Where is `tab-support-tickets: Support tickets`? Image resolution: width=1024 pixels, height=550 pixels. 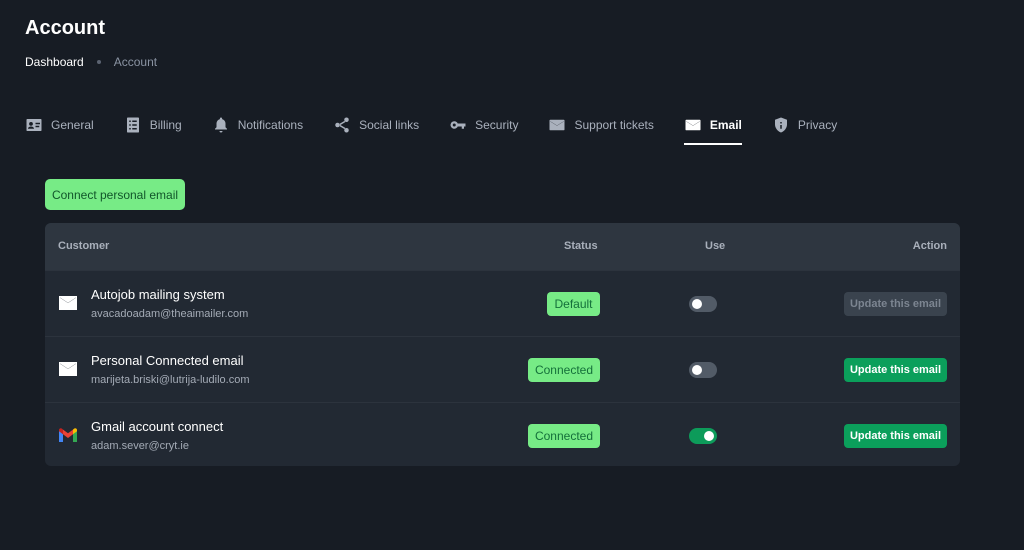 tab-support-tickets: Support tickets is located at coordinates (601, 125).